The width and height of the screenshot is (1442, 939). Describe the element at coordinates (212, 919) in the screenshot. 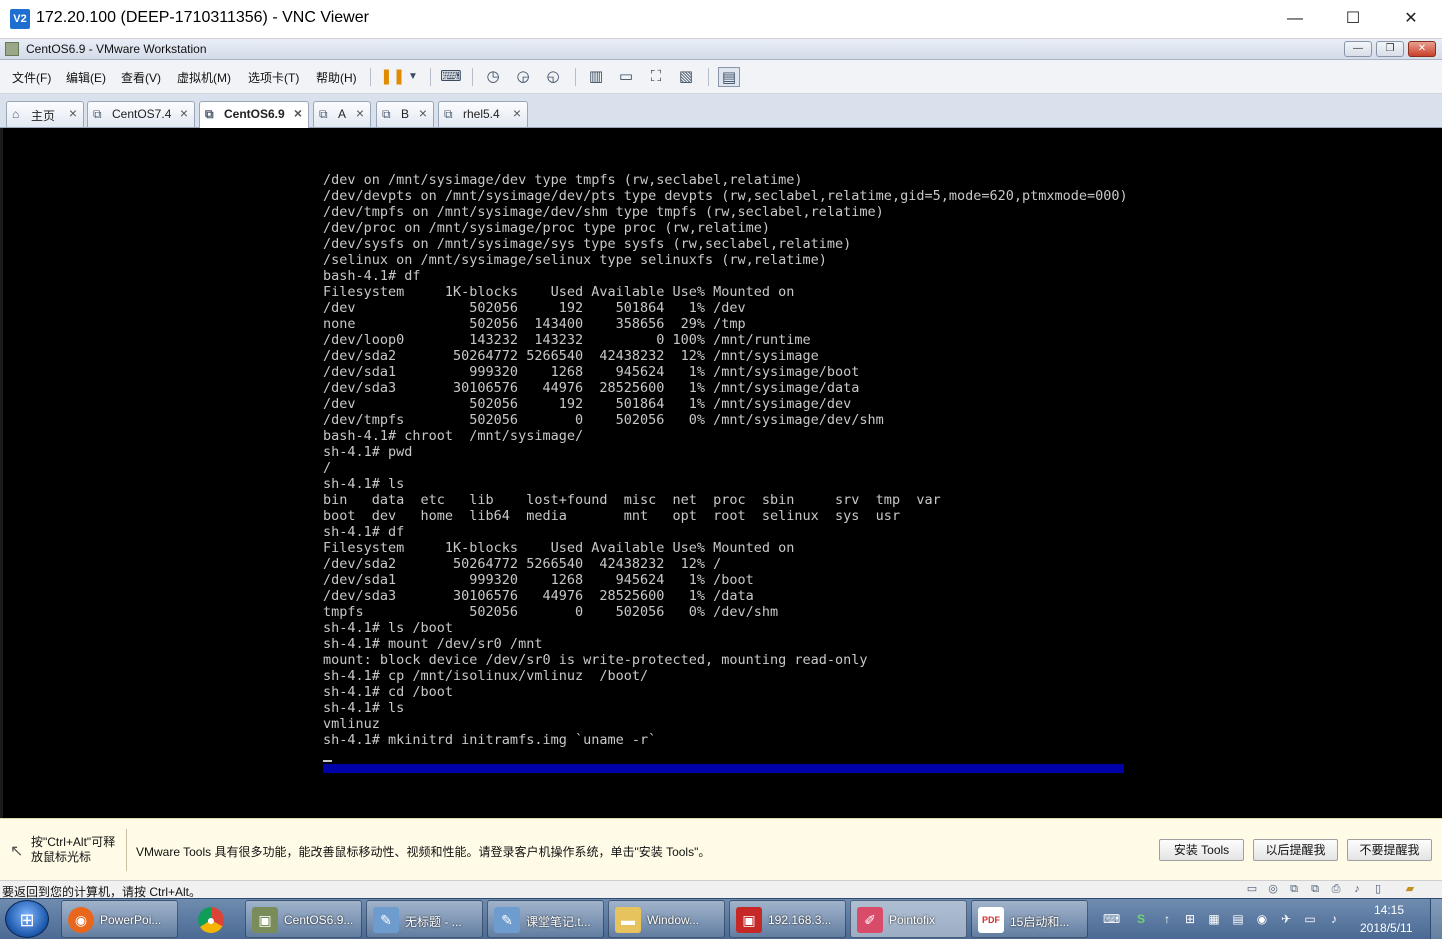

I see `taskbar-item-chrome: ●` at that location.